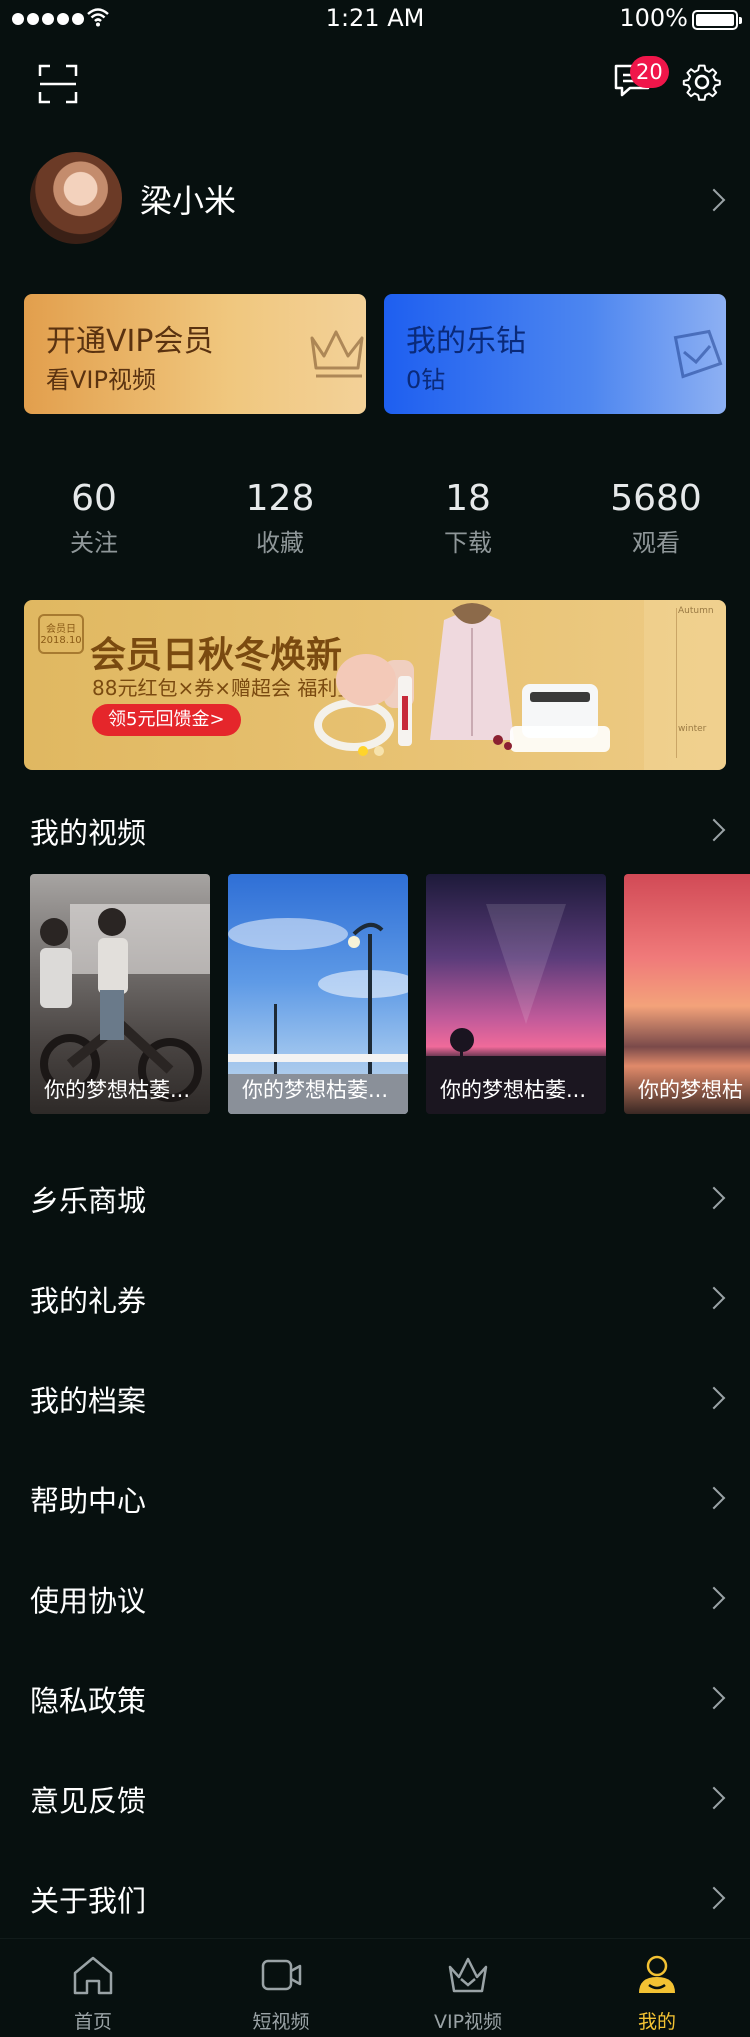  What do you see at coordinates (88, 831) in the screenshot?
I see `my-videos-title: 我的视频` at bounding box center [88, 831].